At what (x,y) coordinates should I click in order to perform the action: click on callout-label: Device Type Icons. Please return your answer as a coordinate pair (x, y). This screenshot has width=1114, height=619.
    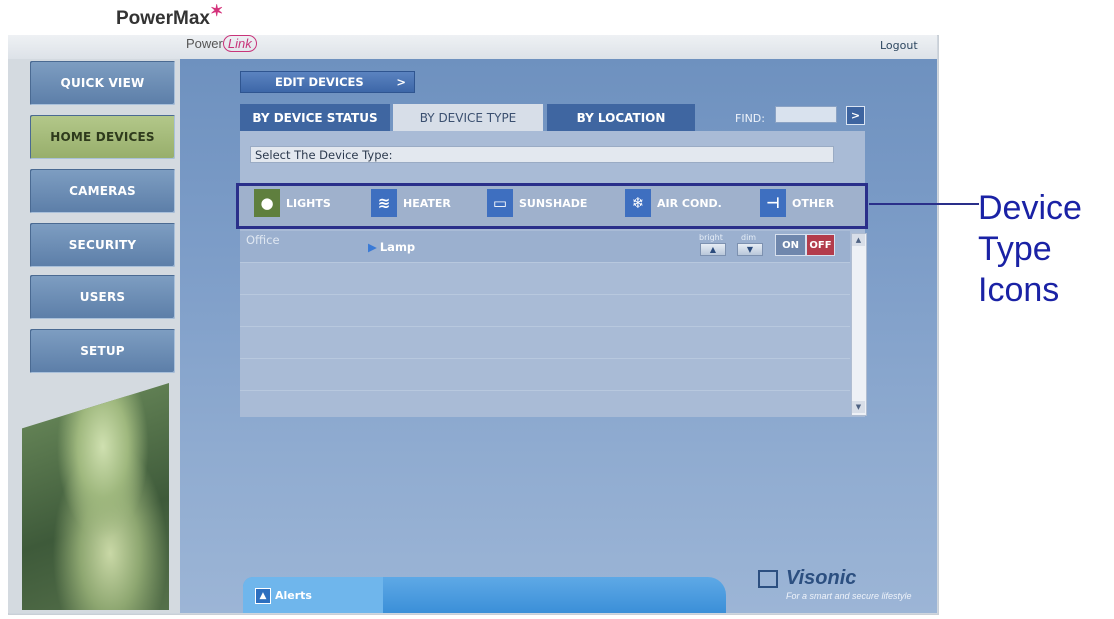
    Looking at the image, I should click on (1030, 249).